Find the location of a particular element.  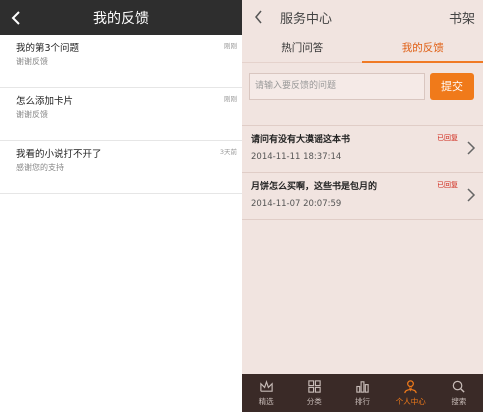

nav-label: 搜索 is located at coordinates (459, 401).